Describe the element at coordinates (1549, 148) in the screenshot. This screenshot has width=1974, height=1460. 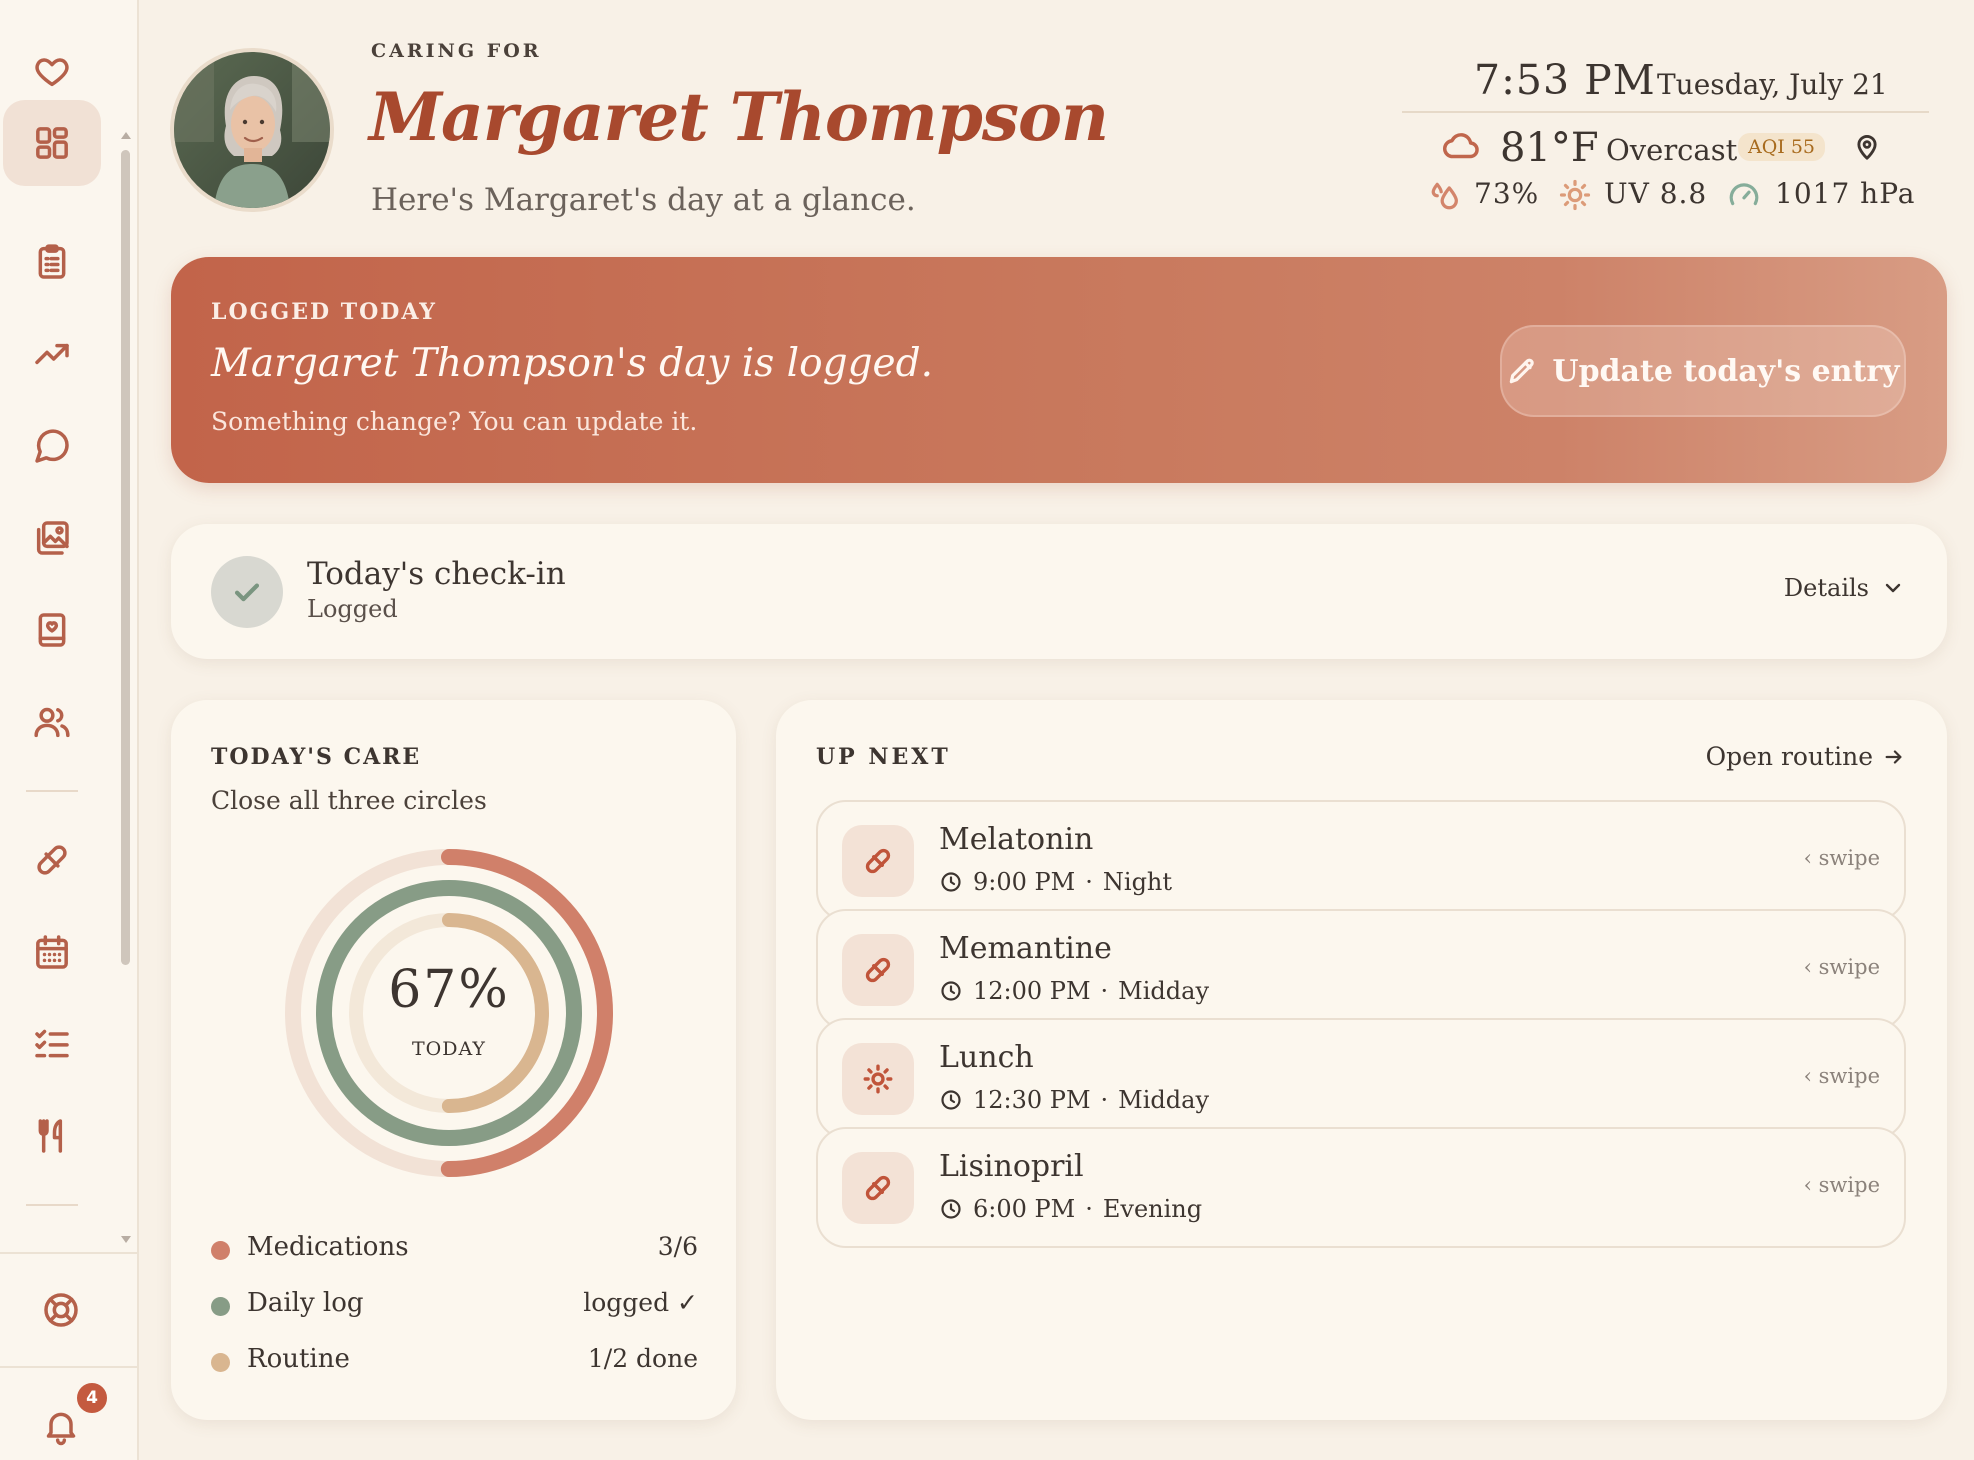
I see `weather-temperature: 81°F` at that location.